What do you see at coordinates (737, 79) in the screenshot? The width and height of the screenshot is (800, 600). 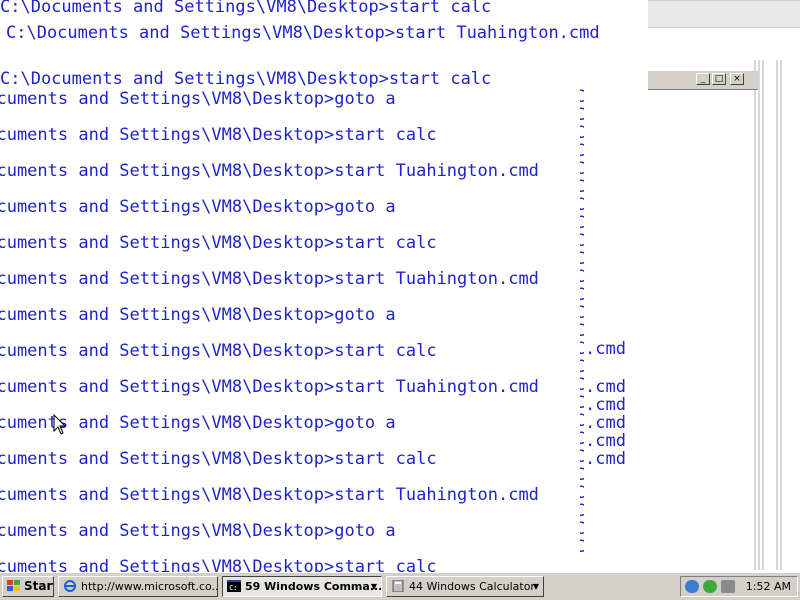 I see `close-button: ×` at bounding box center [737, 79].